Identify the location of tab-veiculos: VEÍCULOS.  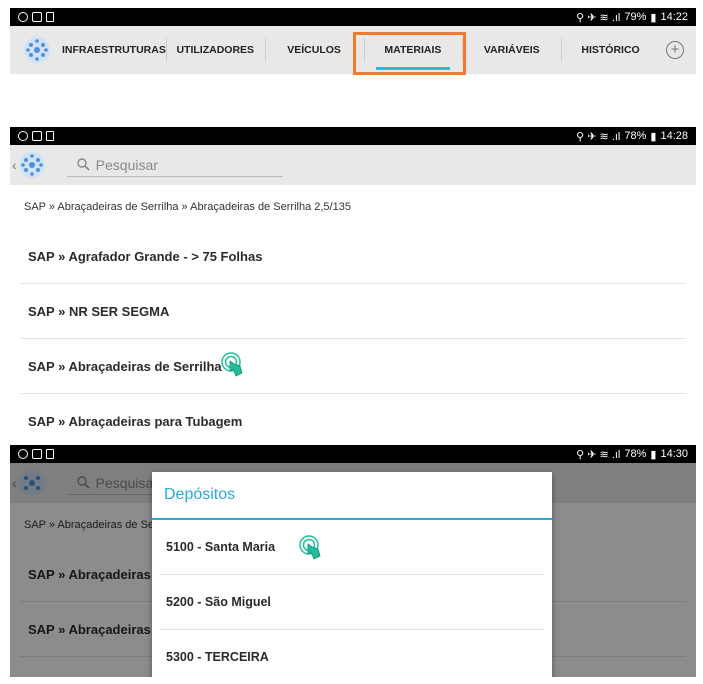
(314, 50).